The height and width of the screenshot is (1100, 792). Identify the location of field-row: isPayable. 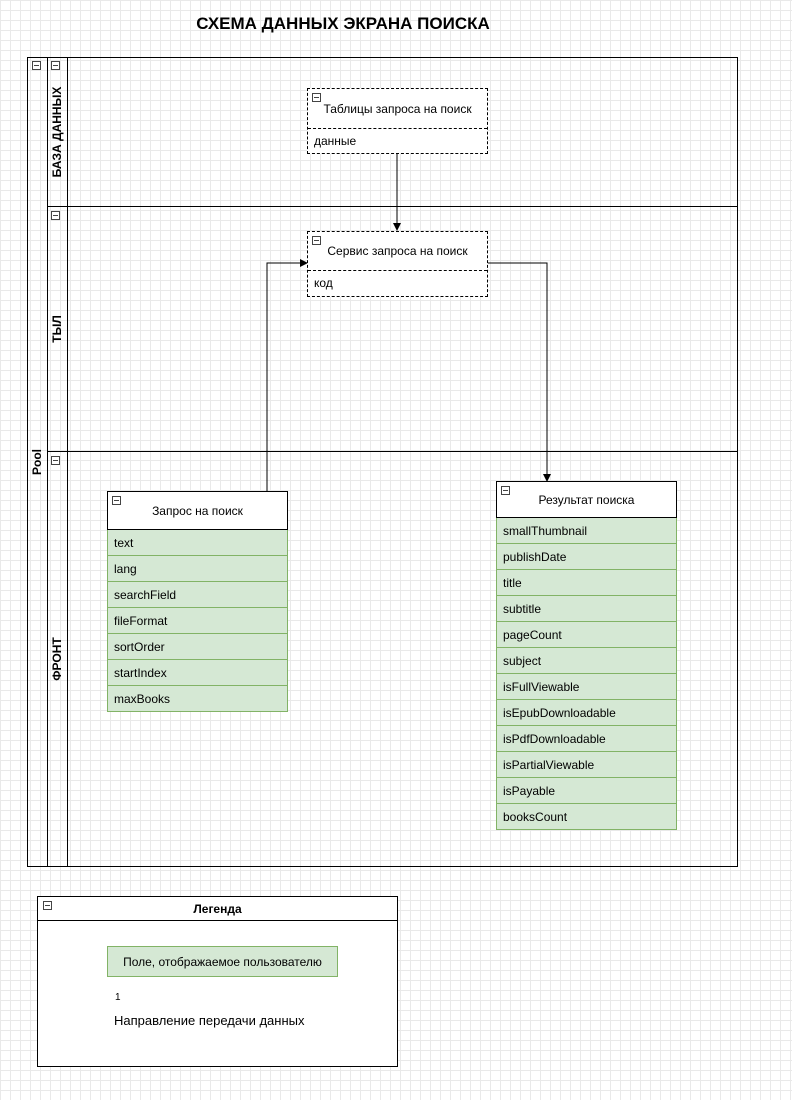
(586, 791).